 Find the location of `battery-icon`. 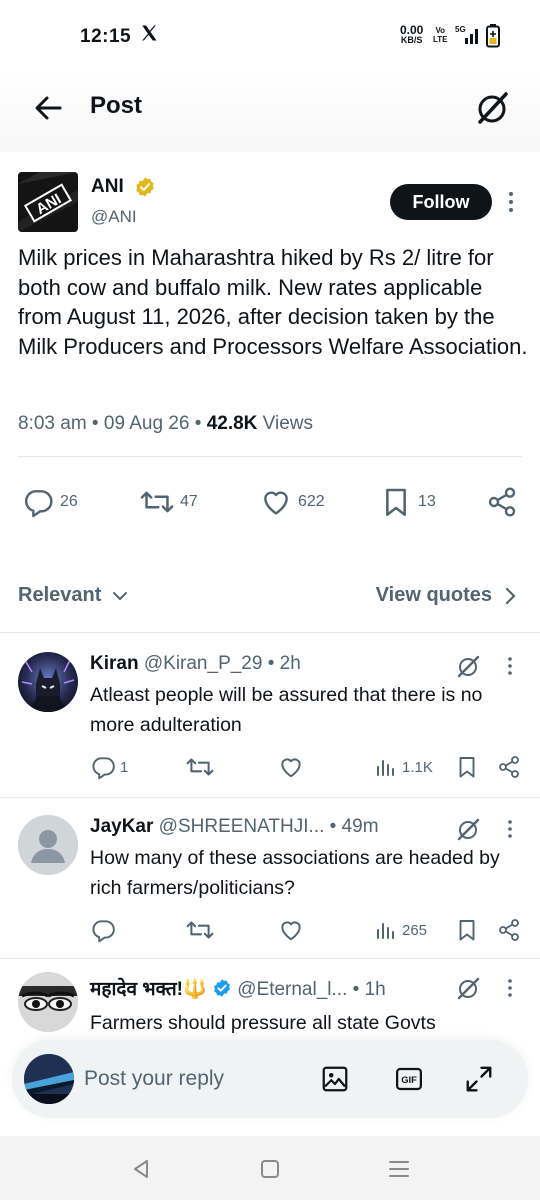

battery-icon is located at coordinates (493, 38).